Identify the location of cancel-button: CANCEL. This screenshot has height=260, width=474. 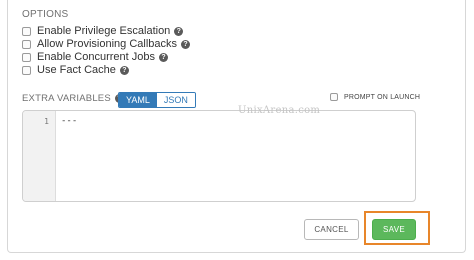
(331, 229).